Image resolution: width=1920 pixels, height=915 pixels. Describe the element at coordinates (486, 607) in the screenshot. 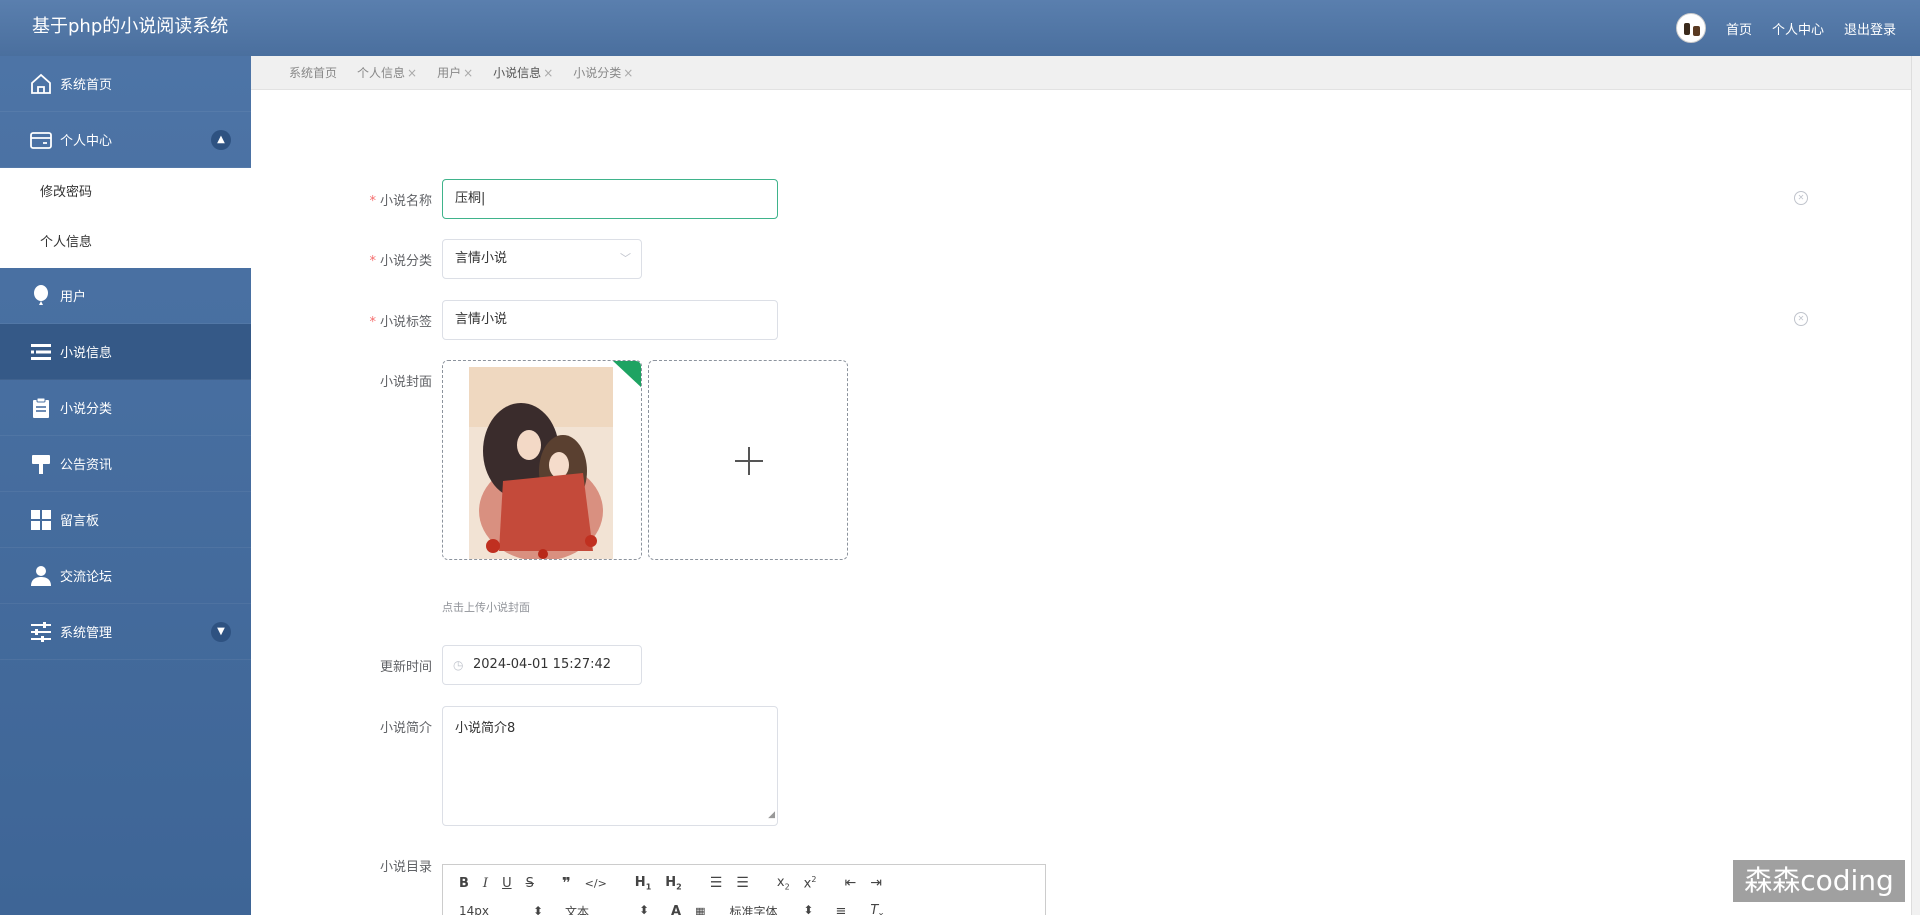

I see `cover-upload-hint: 点击上传小说封面` at that location.